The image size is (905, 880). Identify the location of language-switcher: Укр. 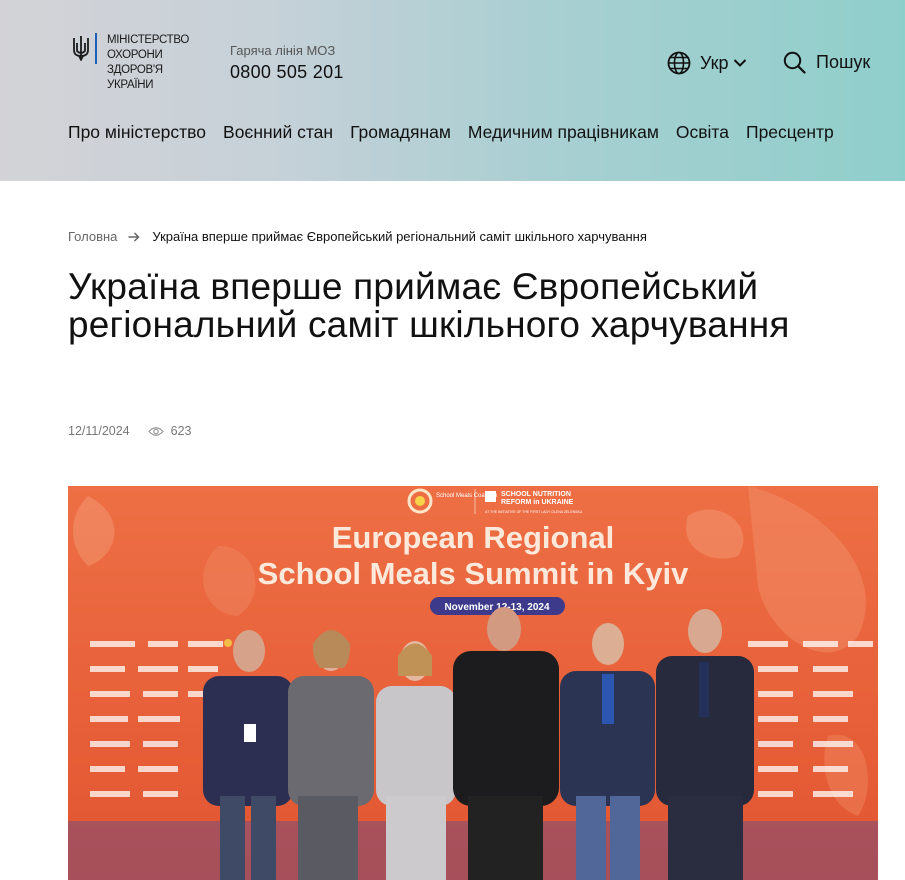
(707, 63).